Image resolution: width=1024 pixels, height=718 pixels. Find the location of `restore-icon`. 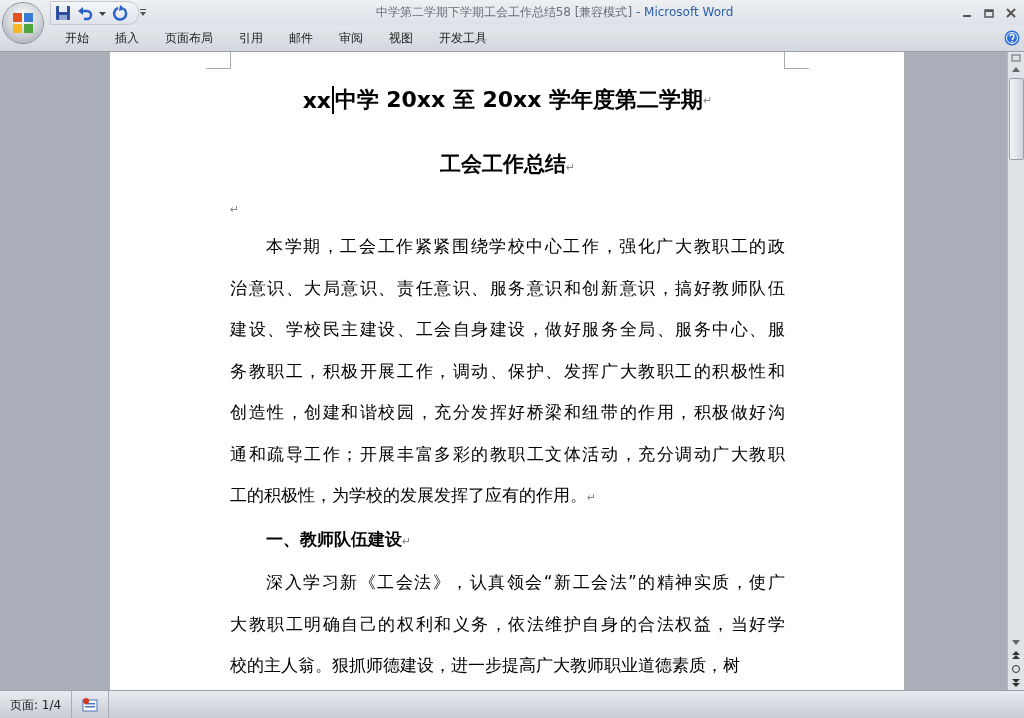

restore-icon is located at coordinates (989, 12).